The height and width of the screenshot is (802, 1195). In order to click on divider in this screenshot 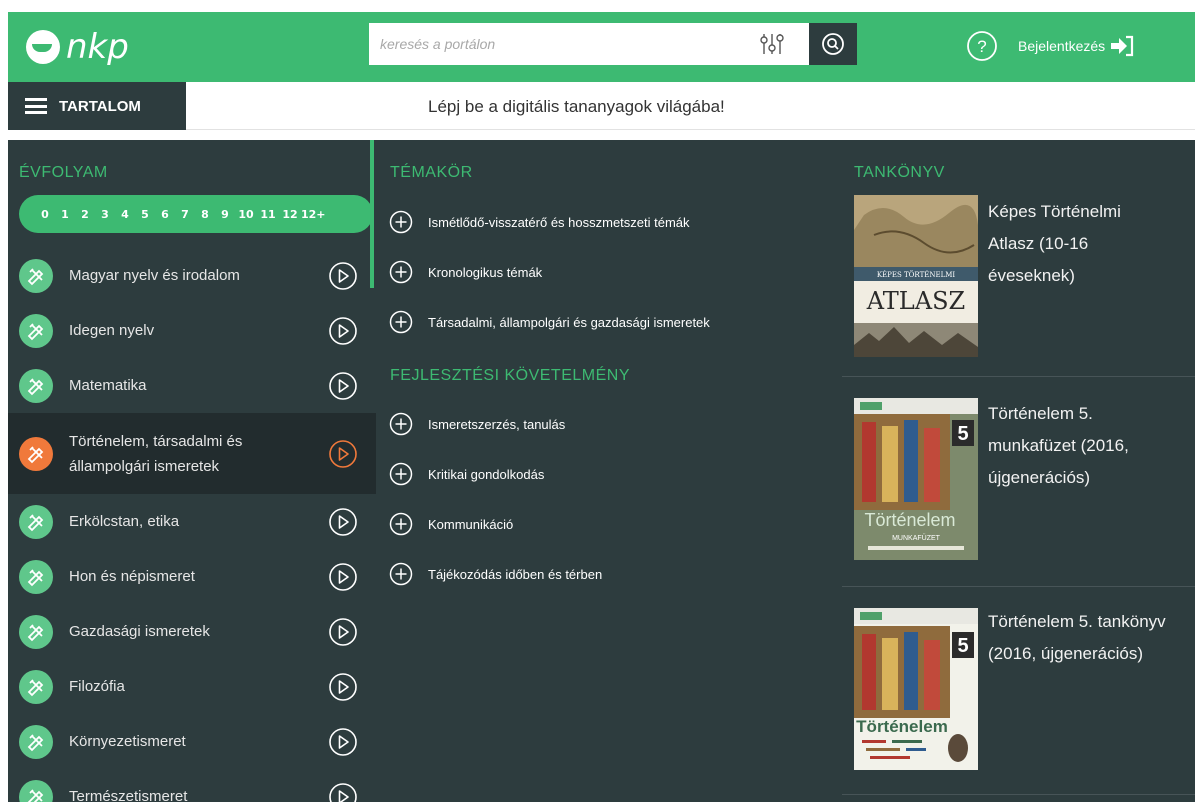, I will do `click(1018, 376)`.